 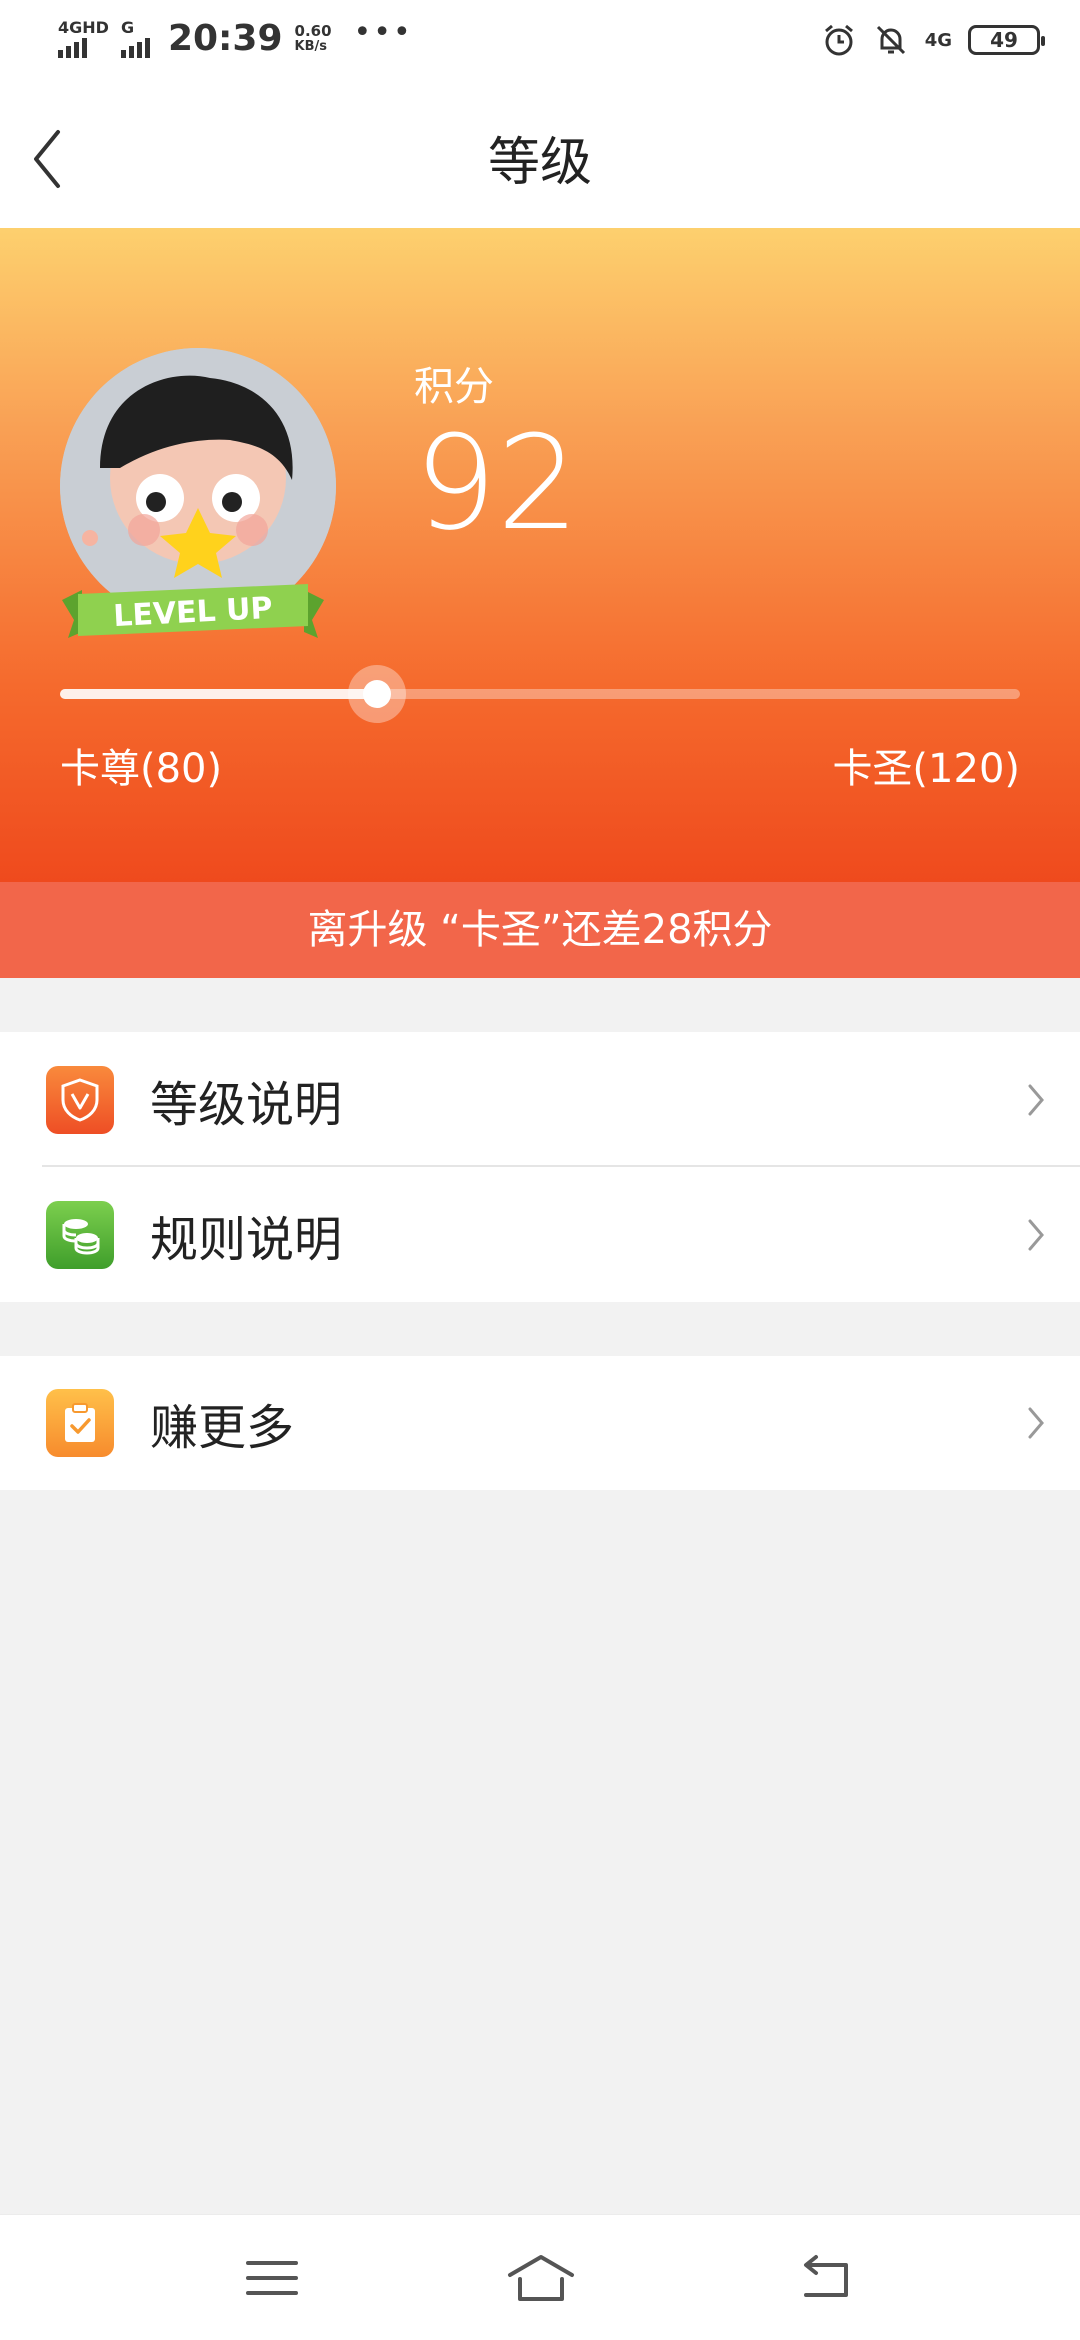 I want to click on list-item-rules-explanation: 规则说明, so click(x=540, y=1234).